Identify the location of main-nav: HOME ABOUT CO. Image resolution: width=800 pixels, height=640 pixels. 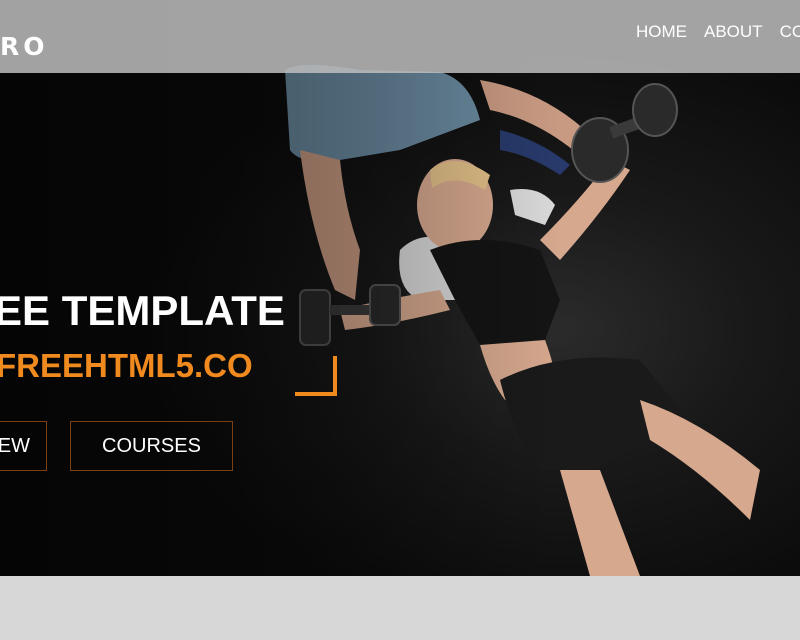
(718, 32).